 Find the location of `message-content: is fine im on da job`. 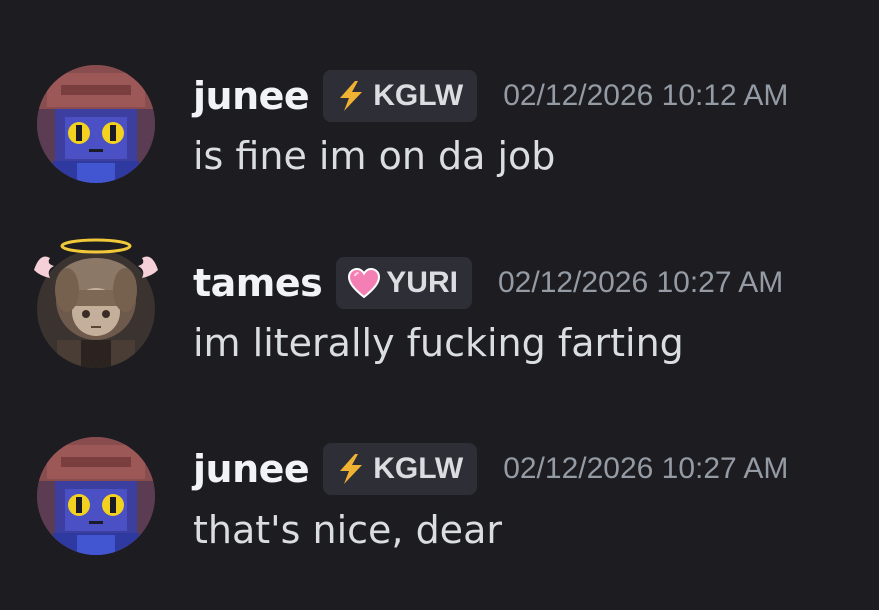

message-content: is fine im on da job is located at coordinates (374, 156).